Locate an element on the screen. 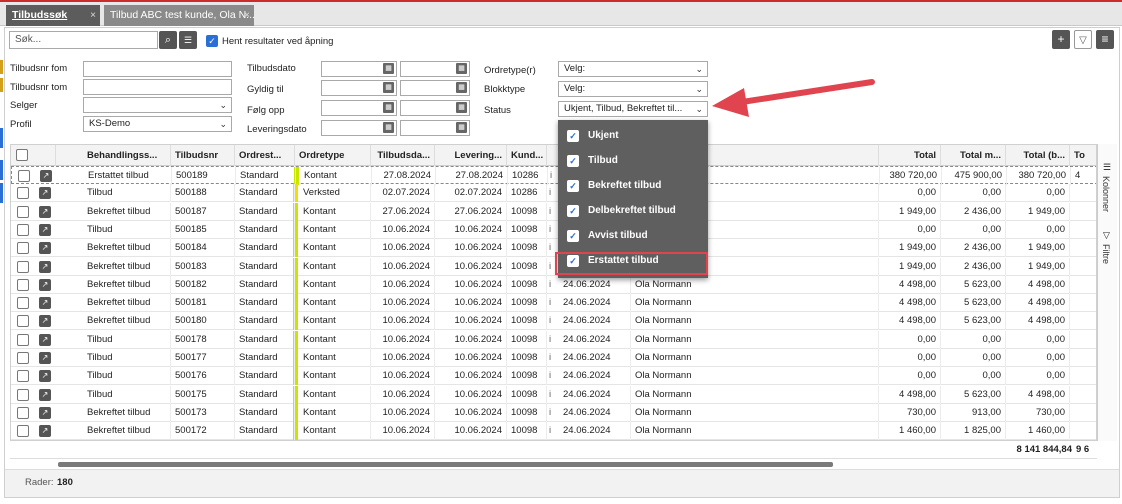 The height and width of the screenshot is (504, 1122). profil-select: KS-Demo ⌄ is located at coordinates (157, 124).